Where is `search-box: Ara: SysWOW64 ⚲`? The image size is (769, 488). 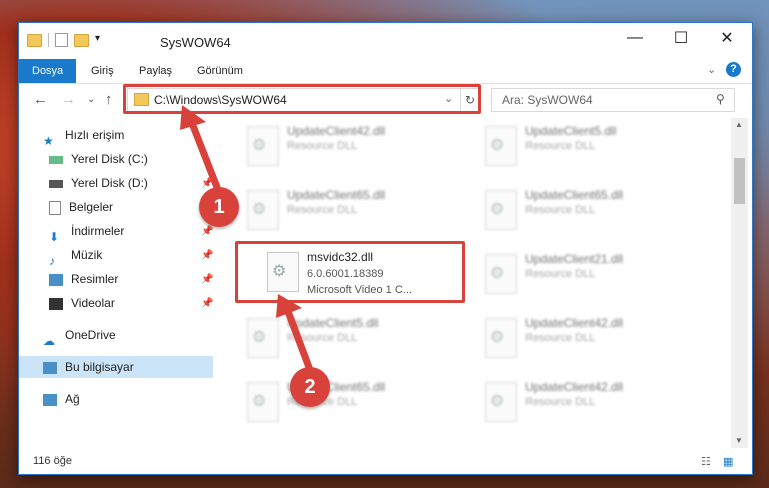
search-box: Ara: SysWOW64 ⚲ is located at coordinates (613, 100).